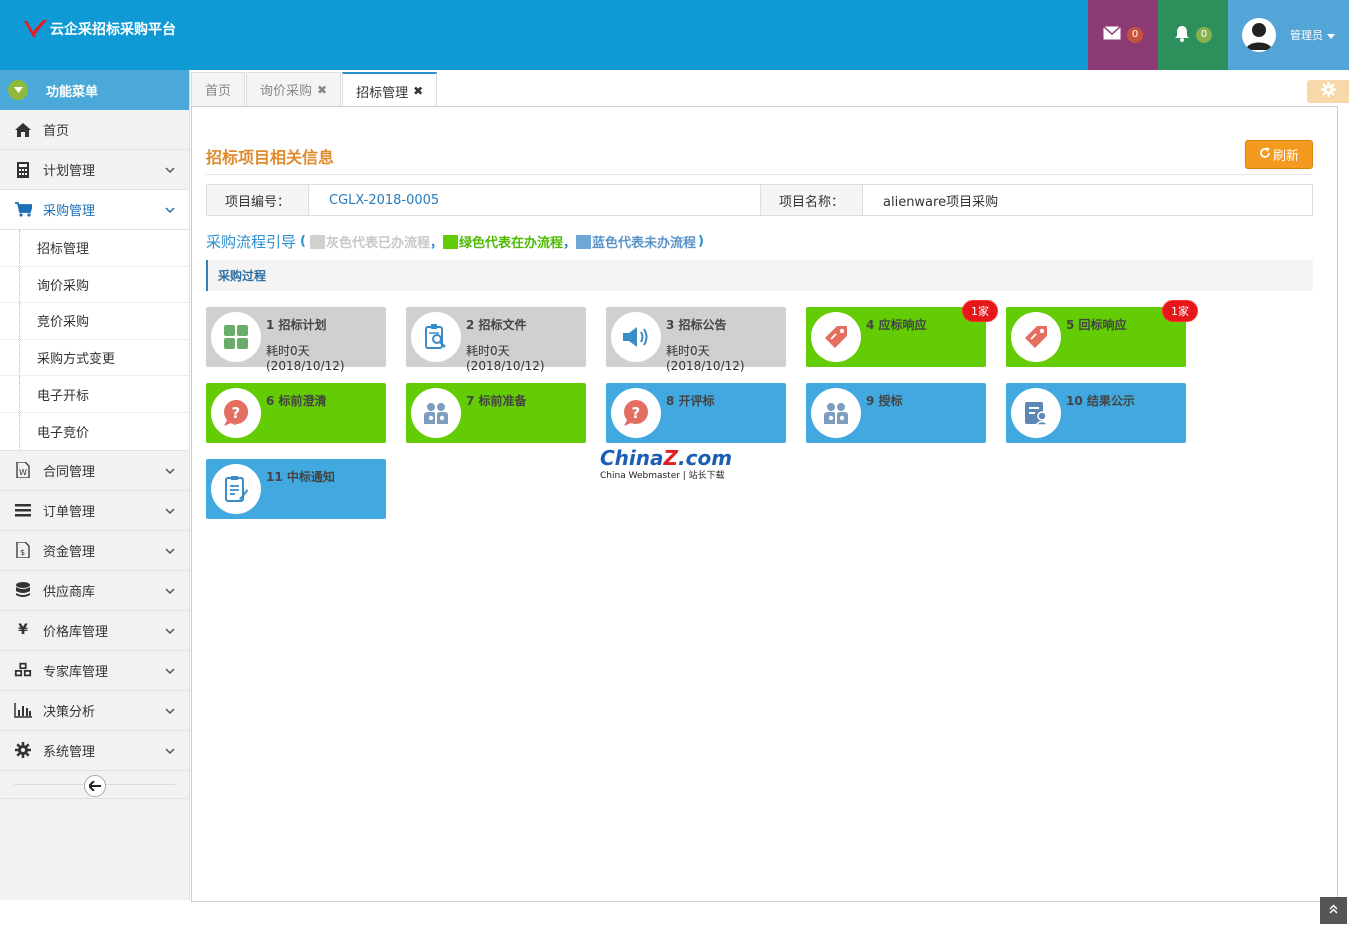 This screenshot has height=926, width=1349. I want to click on home-icon, so click(23, 130).